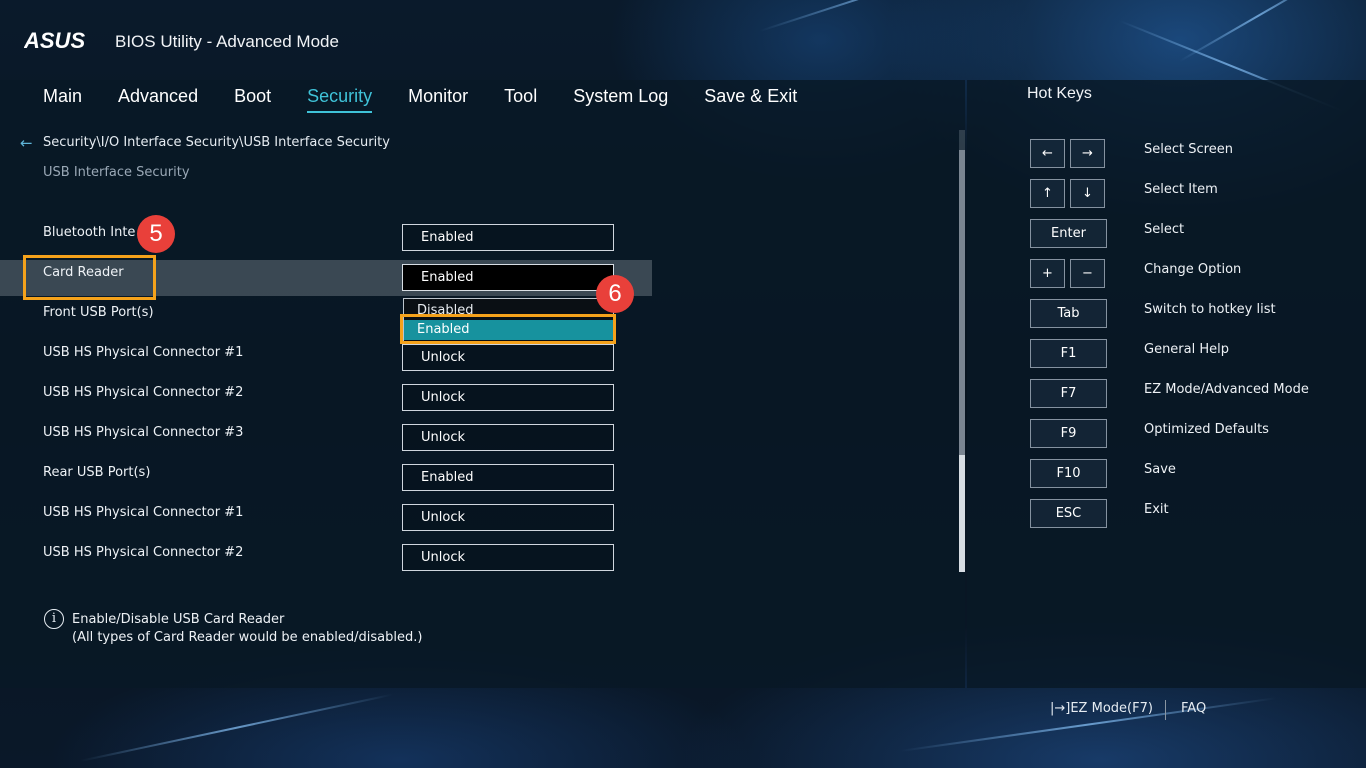 This screenshot has height=768, width=1366. What do you see at coordinates (54, 619) in the screenshot?
I see `info-icon: i` at bounding box center [54, 619].